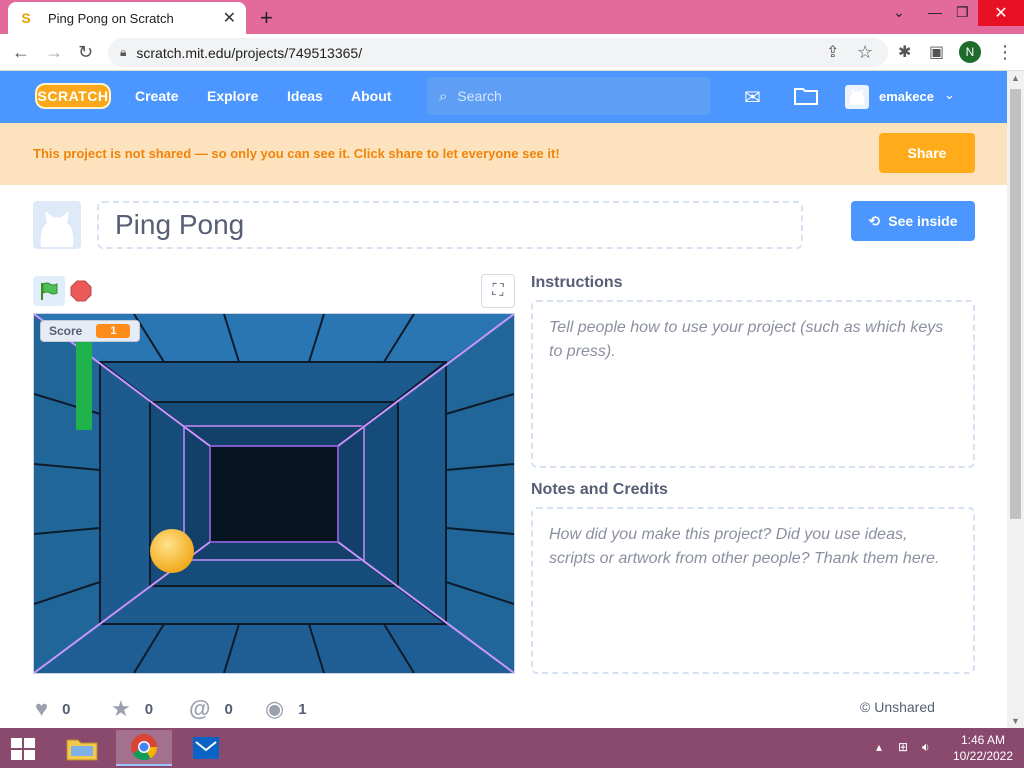 The width and height of the screenshot is (1024, 768). What do you see at coordinates (806, 98) in the screenshot?
I see `my-stuff-folder-icon` at bounding box center [806, 98].